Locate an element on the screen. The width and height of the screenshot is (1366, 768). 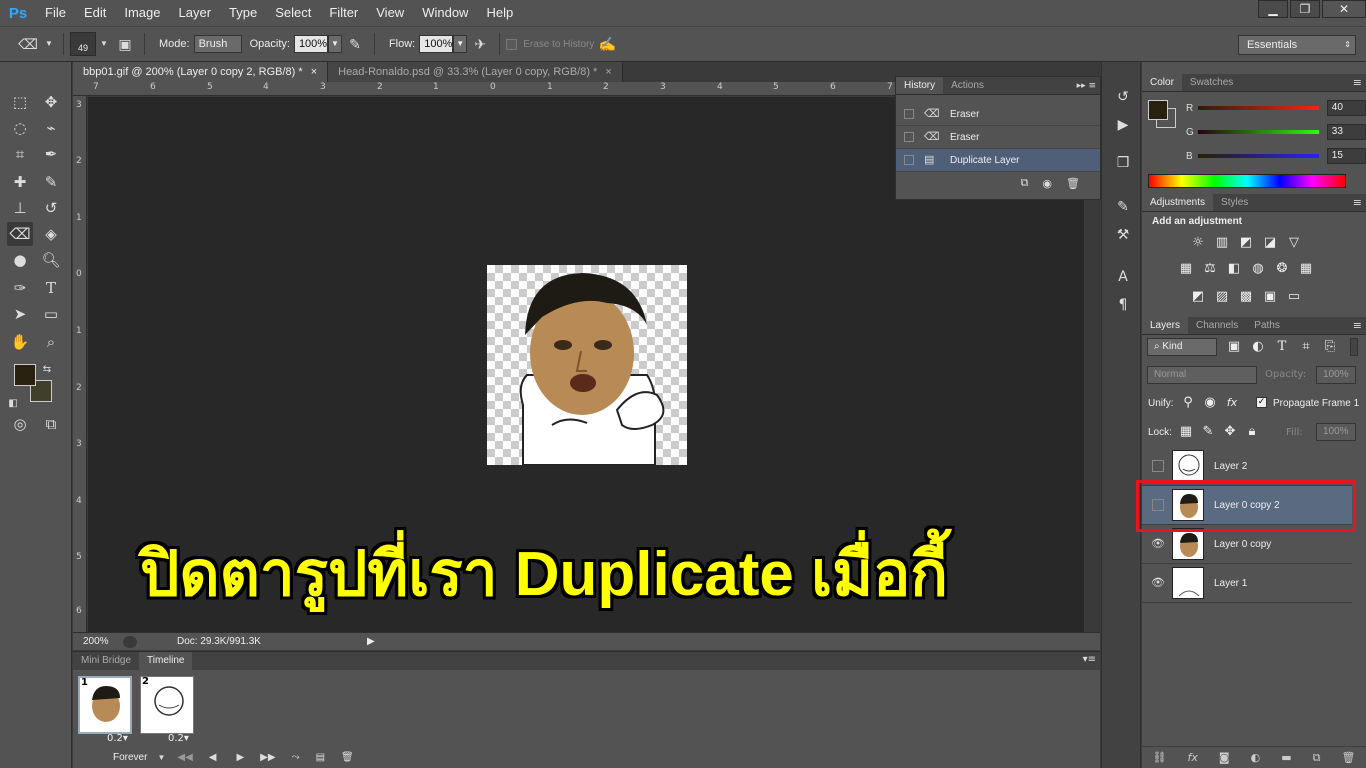
brush-tool-icon: ✎ is located at coordinates (51, 182).